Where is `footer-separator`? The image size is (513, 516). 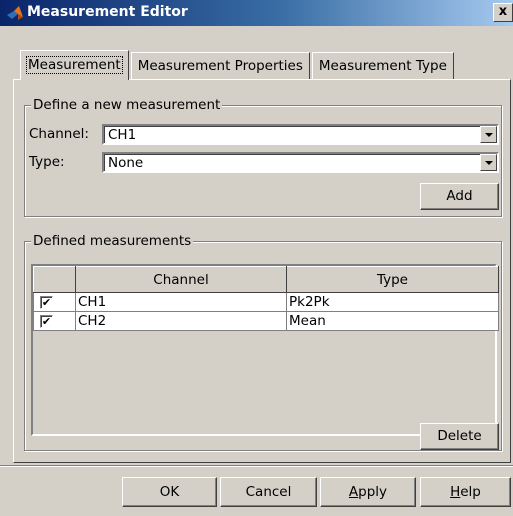
footer-separator is located at coordinates (256, 466).